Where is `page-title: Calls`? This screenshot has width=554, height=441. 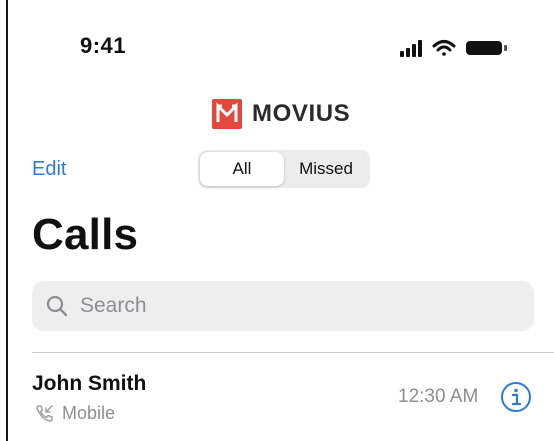
page-title: Calls is located at coordinates (85, 234).